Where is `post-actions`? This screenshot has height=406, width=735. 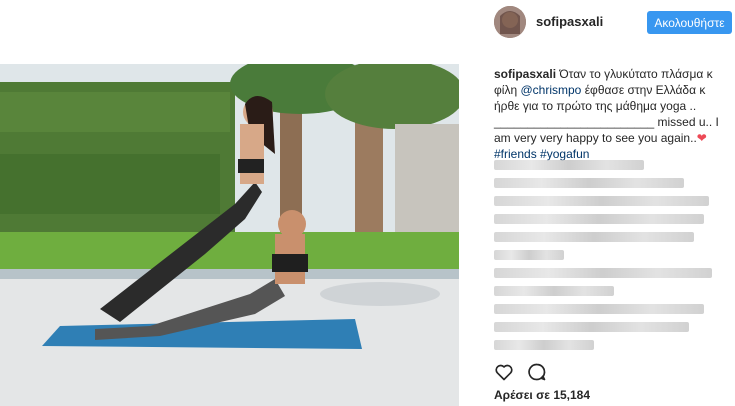 post-actions is located at coordinates (612, 372).